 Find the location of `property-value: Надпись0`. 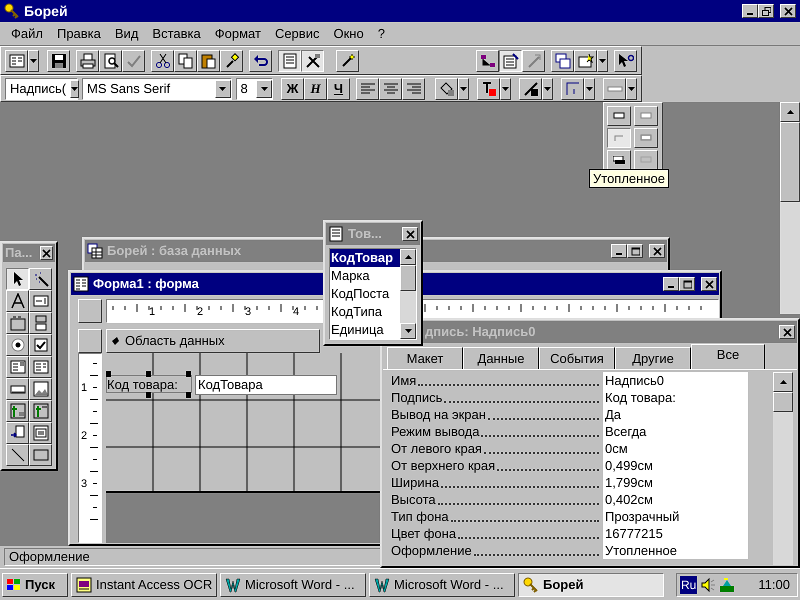

property-value: Надпись0 is located at coordinates (675, 380).